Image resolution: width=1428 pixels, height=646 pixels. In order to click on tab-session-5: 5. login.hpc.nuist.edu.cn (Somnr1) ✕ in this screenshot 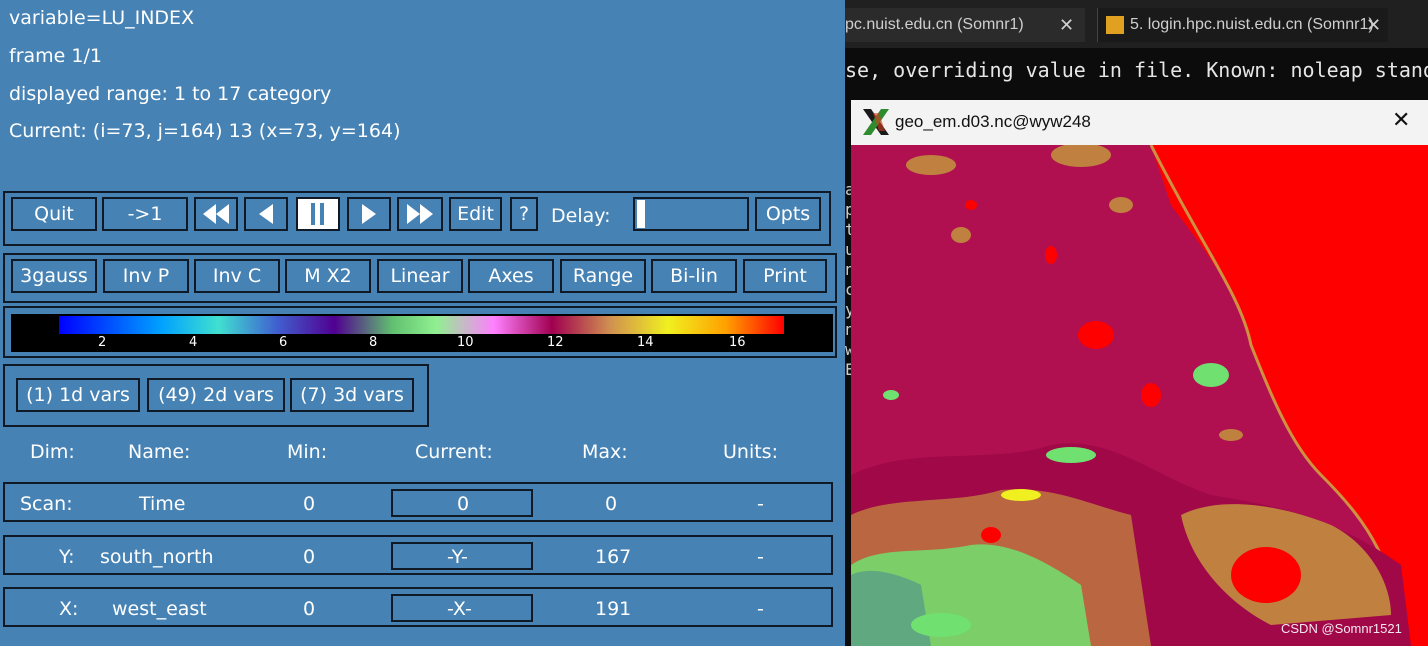, I will do `click(1242, 25)`.